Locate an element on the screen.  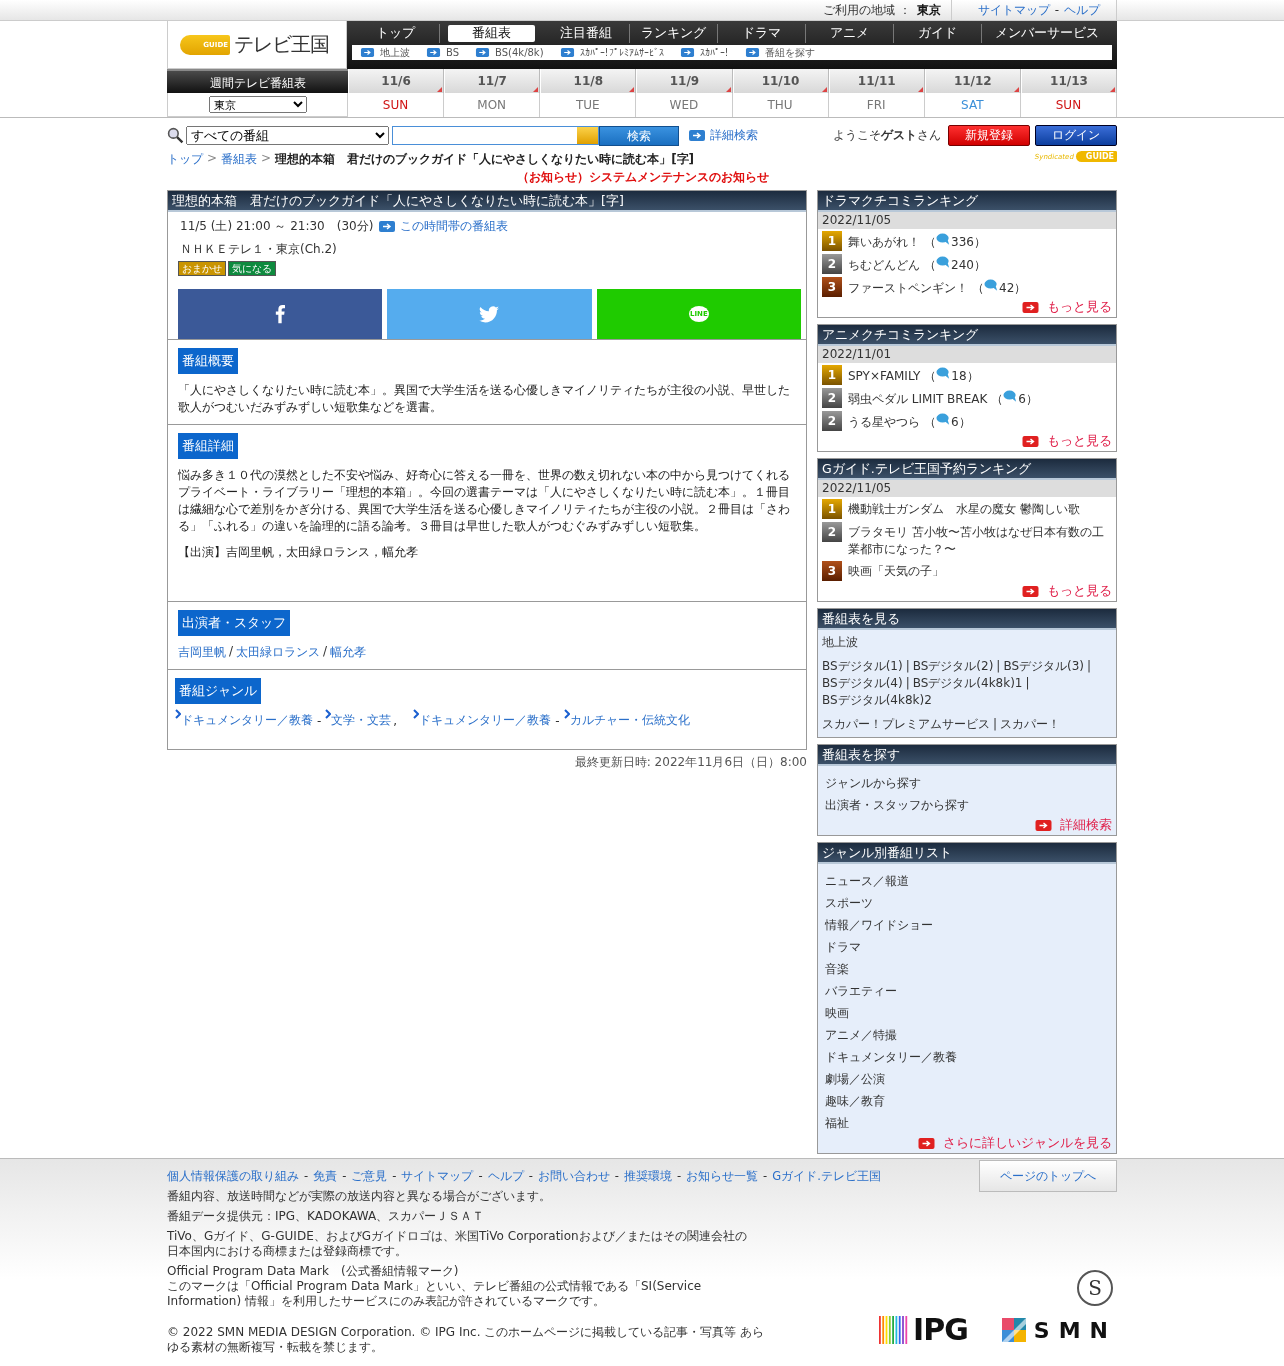
timetable-link: BSデジタル(4k8k)2 is located at coordinates (877, 700).